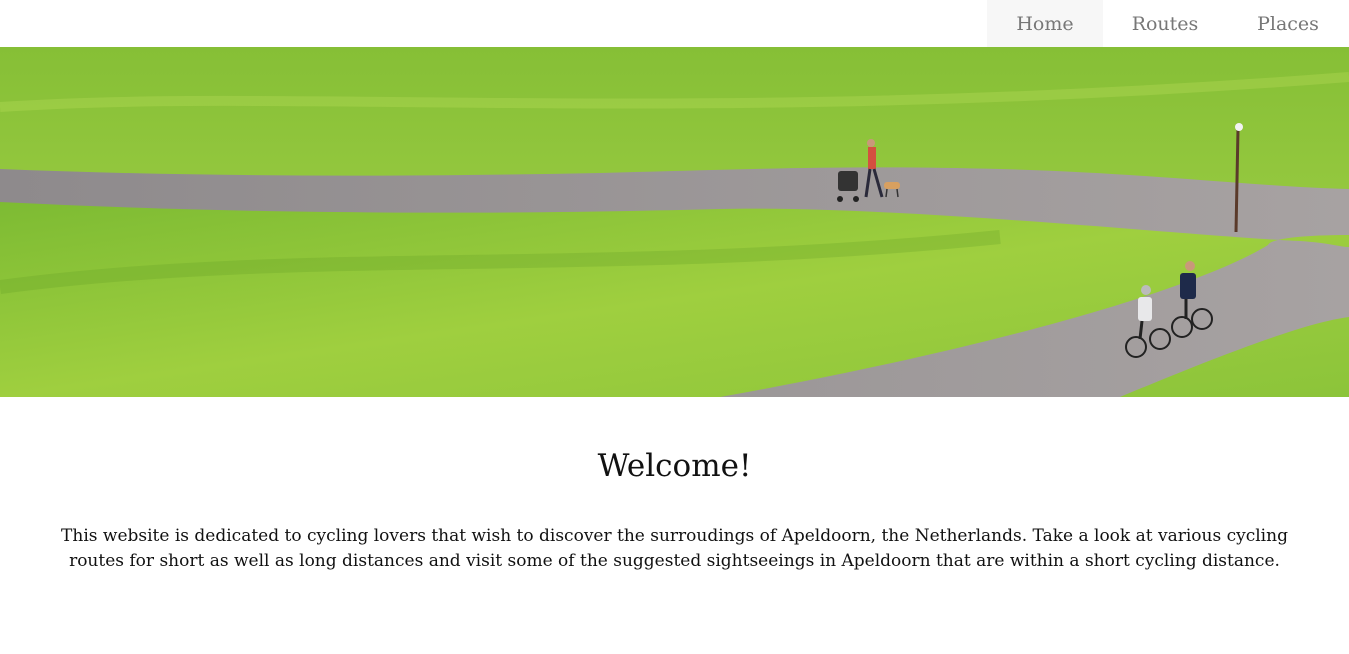  I want to click on nav-menu: Home Routes Places, so click(1168, 23).